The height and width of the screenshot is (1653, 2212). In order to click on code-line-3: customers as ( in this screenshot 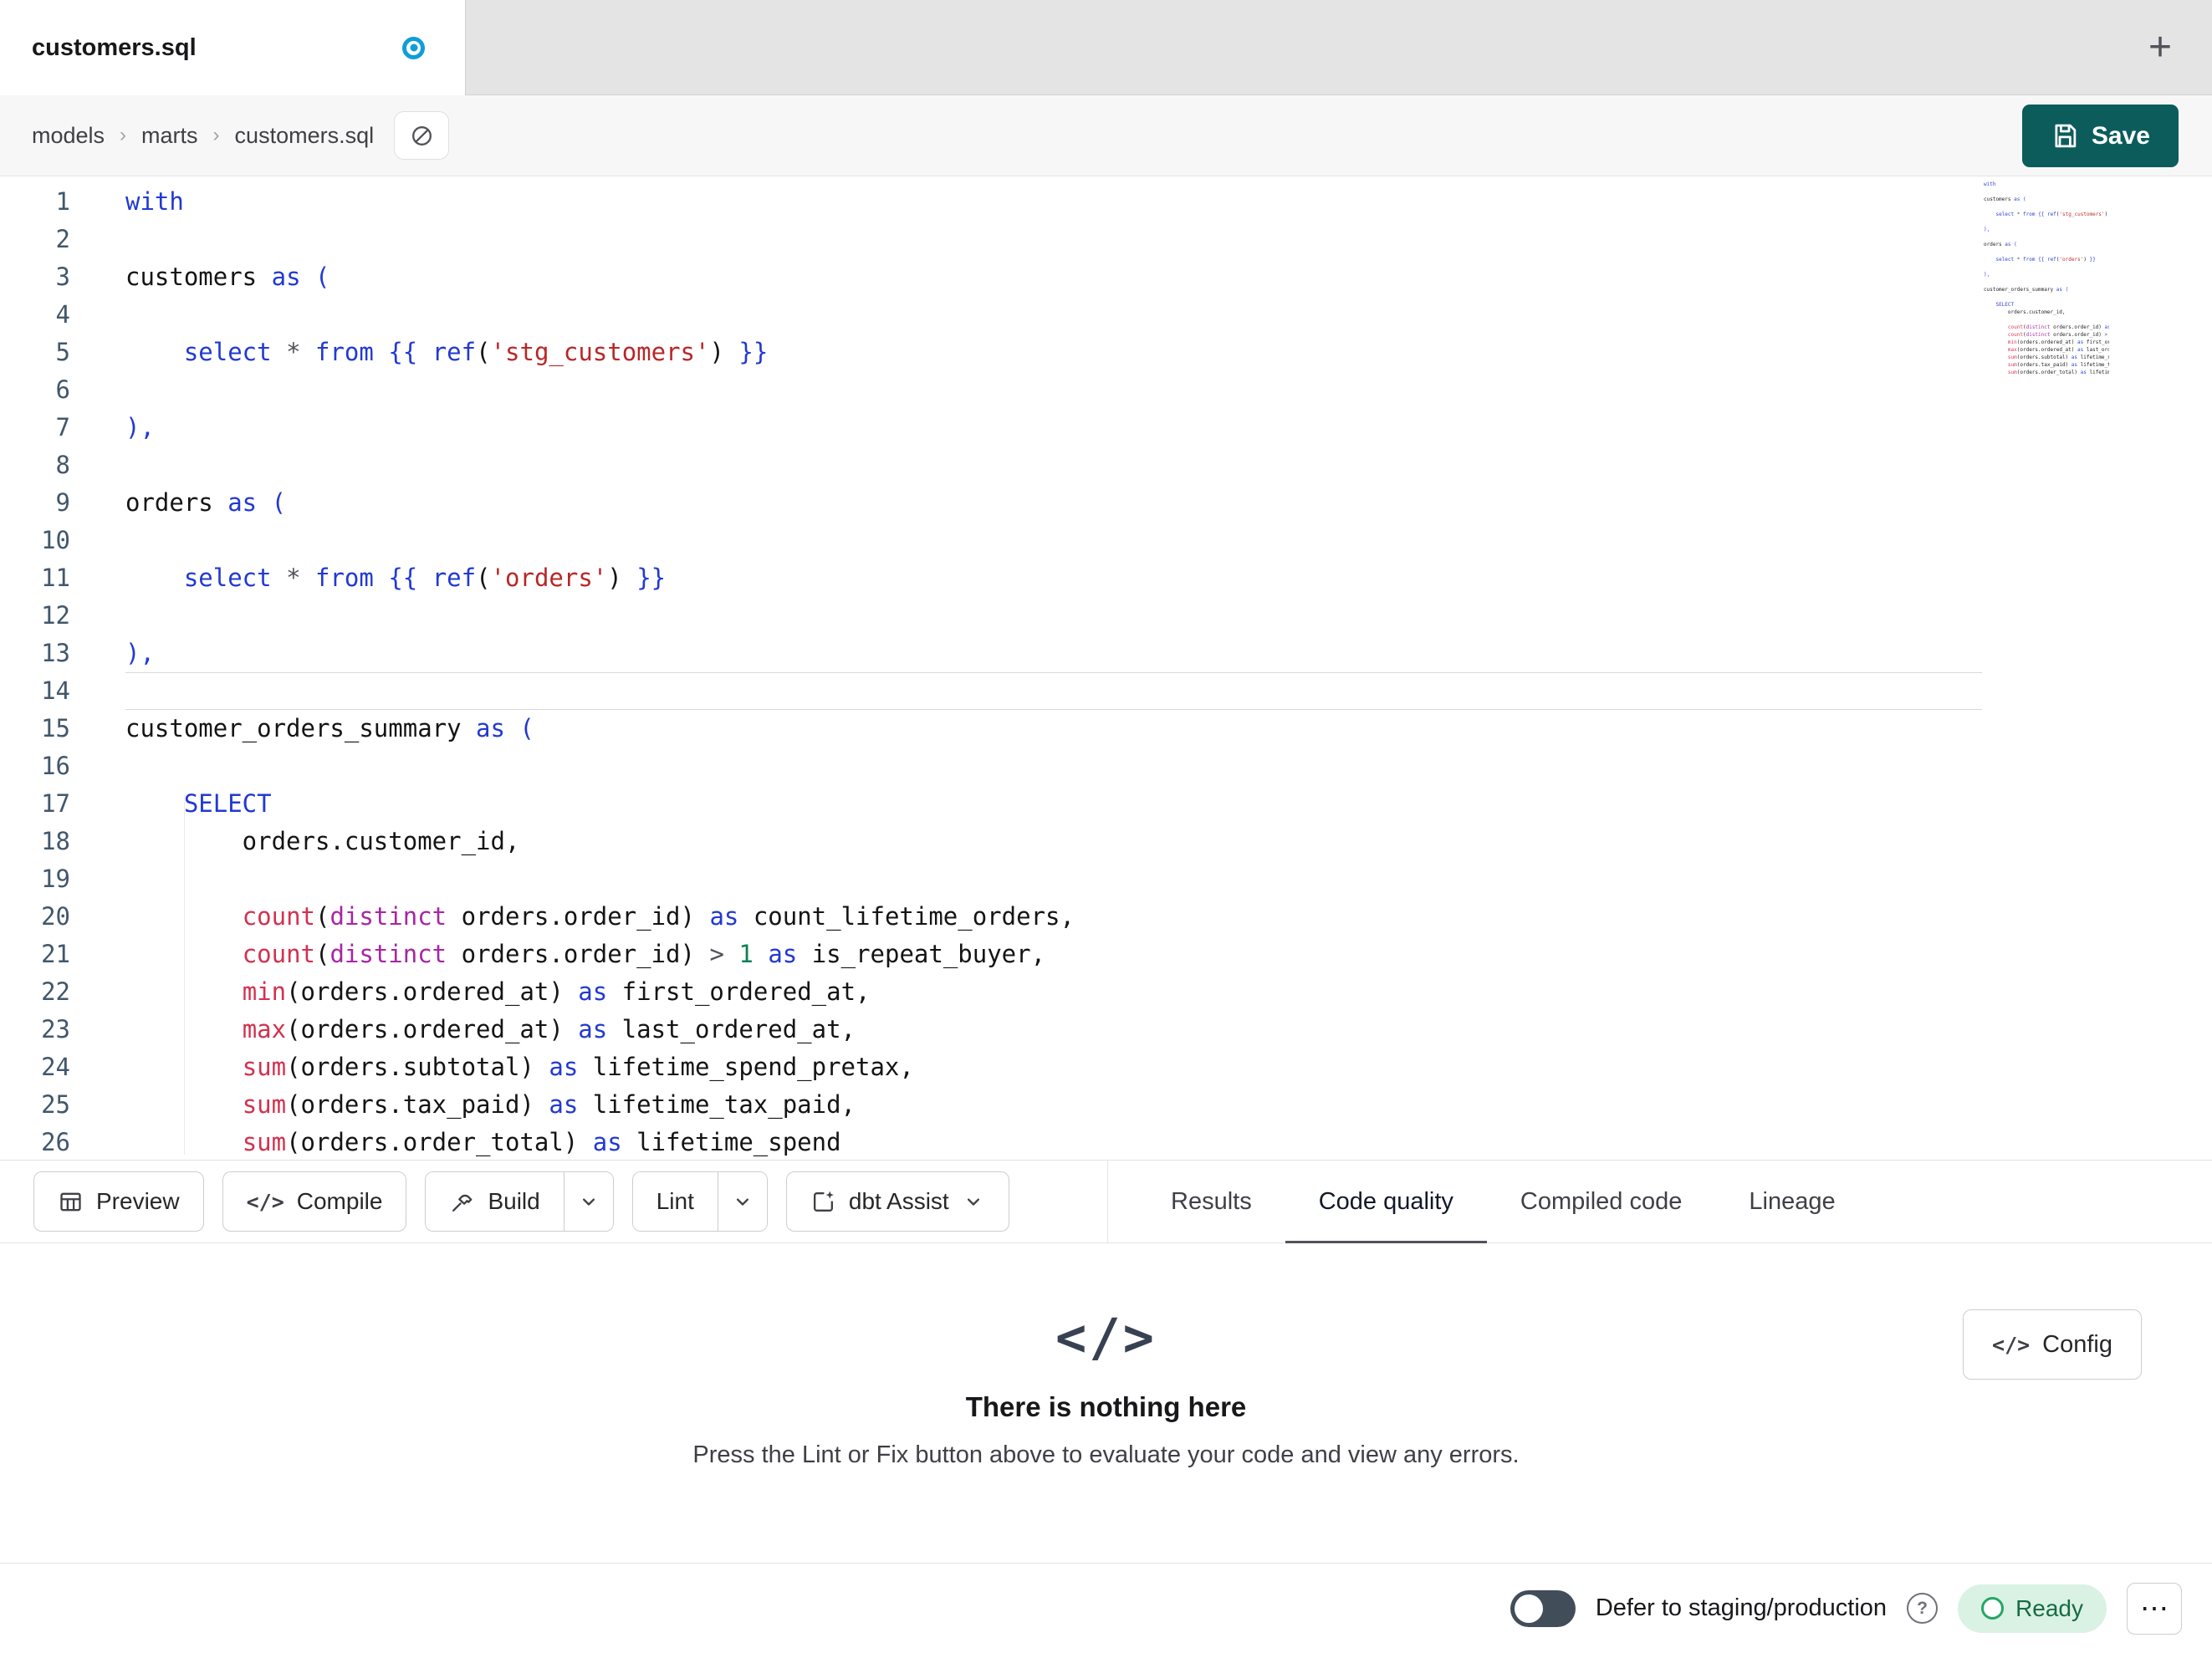, I will do `click(1053, 277)`.